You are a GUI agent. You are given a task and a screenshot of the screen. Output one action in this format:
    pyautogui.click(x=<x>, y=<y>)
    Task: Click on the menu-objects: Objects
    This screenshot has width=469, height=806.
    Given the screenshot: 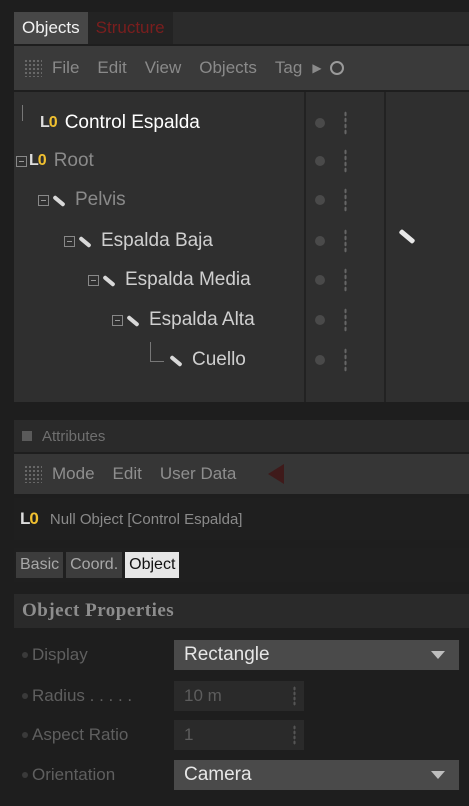 What is the action you would take?
    pyautogui.click(x=228, y=68)
    